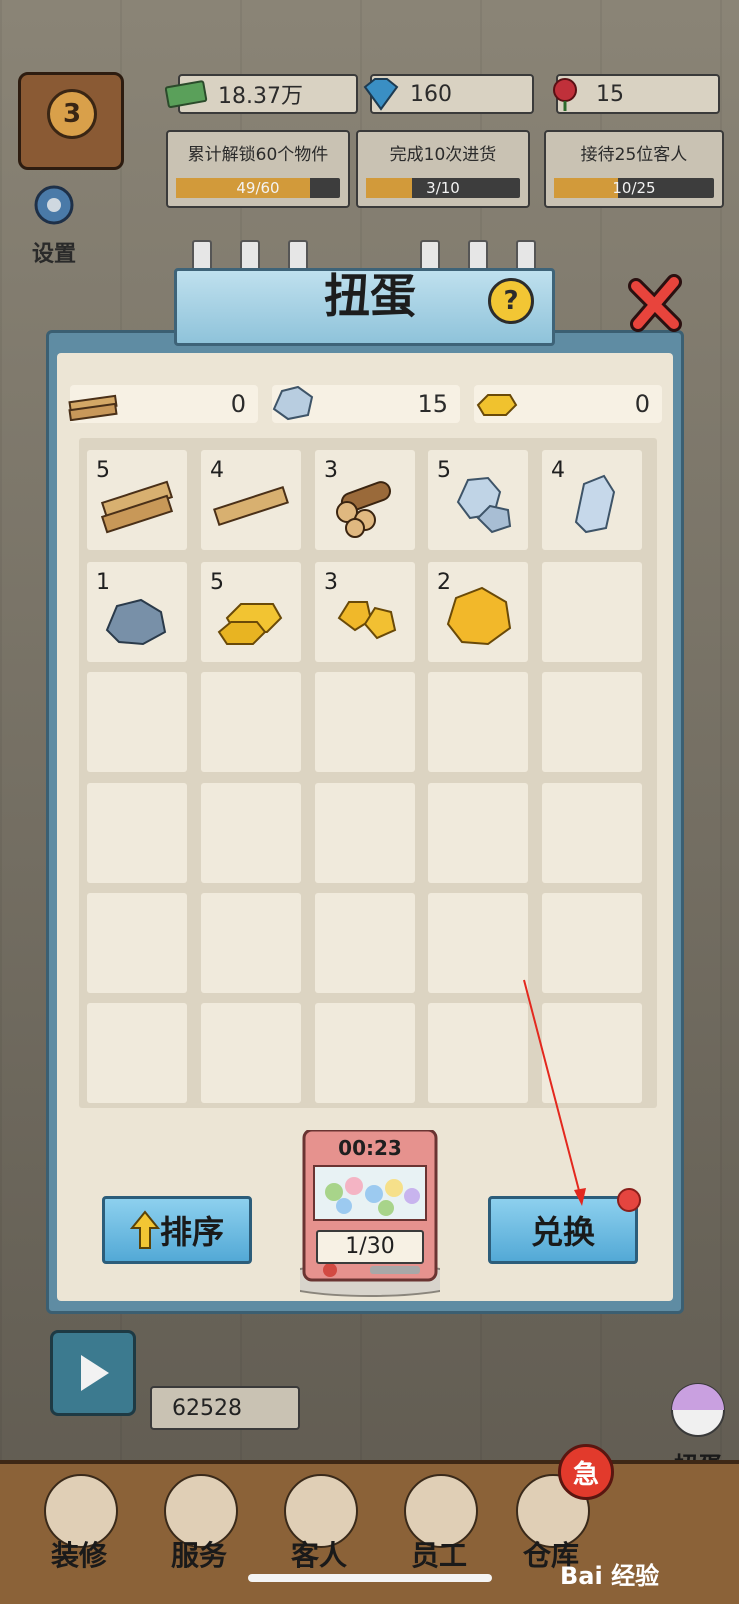 This screenshot has width=739, height=1604. What do you see at coordinates (78, 1555) in the screenshot?
I see `tab-label: 装修` at bounding box center [78, 1555].